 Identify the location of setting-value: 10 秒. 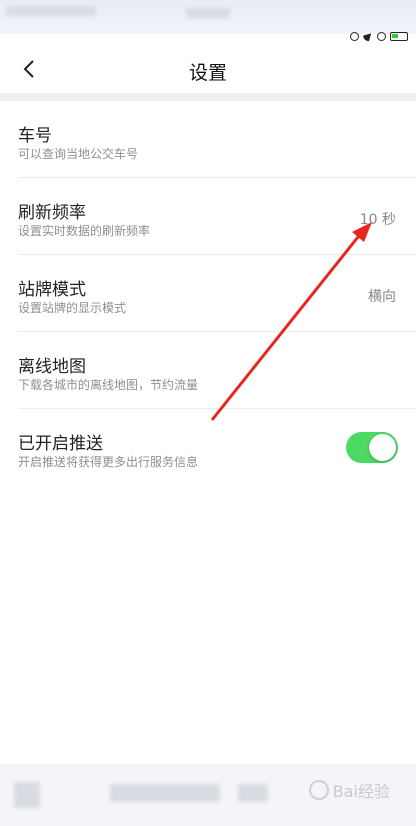
(377, 220).